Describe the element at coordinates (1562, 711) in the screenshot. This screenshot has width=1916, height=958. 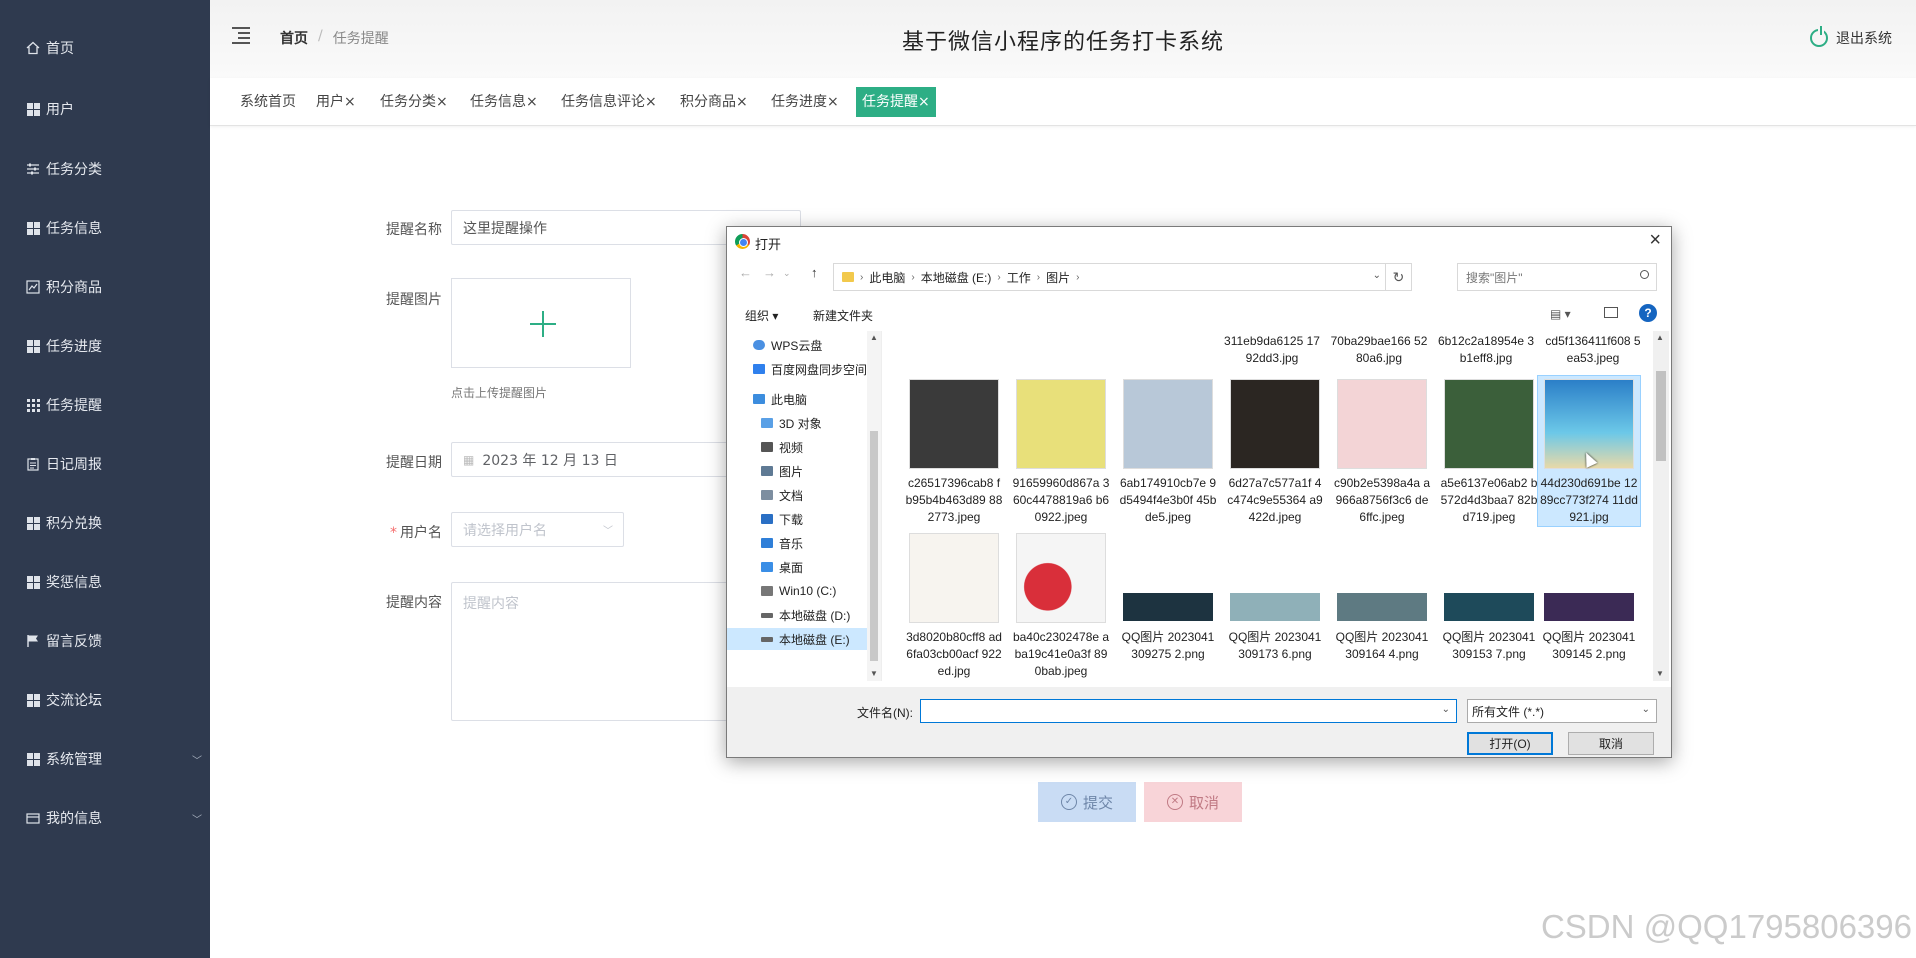
I see `filetype-select: 所有文件 (*.*) ⌄` at that location.